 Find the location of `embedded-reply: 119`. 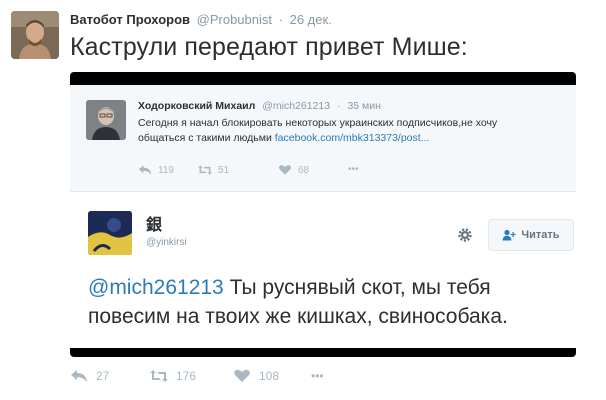

embedded-reply: 119 is located at coordinates (156, 170).